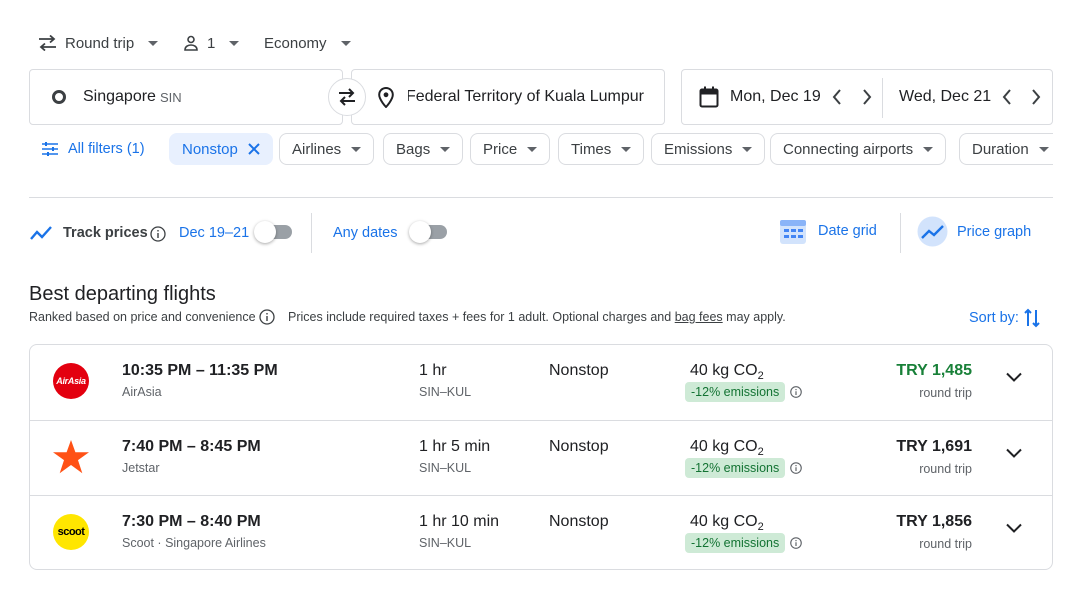 This screenshot has height=589, width=1075. What do you see at coordinates (699, 317) in the screenshot?
I see `bag-fees-link: bag fees` at bounding box center [699, 317].